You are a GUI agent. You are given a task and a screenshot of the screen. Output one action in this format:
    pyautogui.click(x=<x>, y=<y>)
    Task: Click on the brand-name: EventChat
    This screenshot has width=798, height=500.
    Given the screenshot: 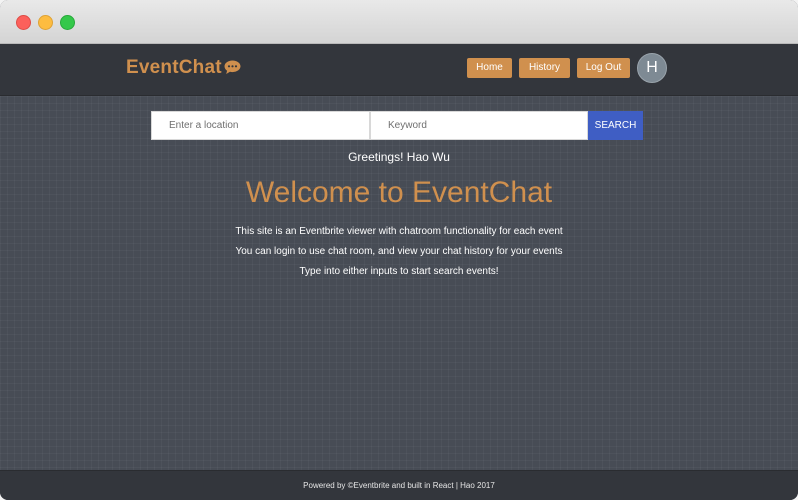 What is the action you would take?
    pyautogui.click(x=174, y=67)
    